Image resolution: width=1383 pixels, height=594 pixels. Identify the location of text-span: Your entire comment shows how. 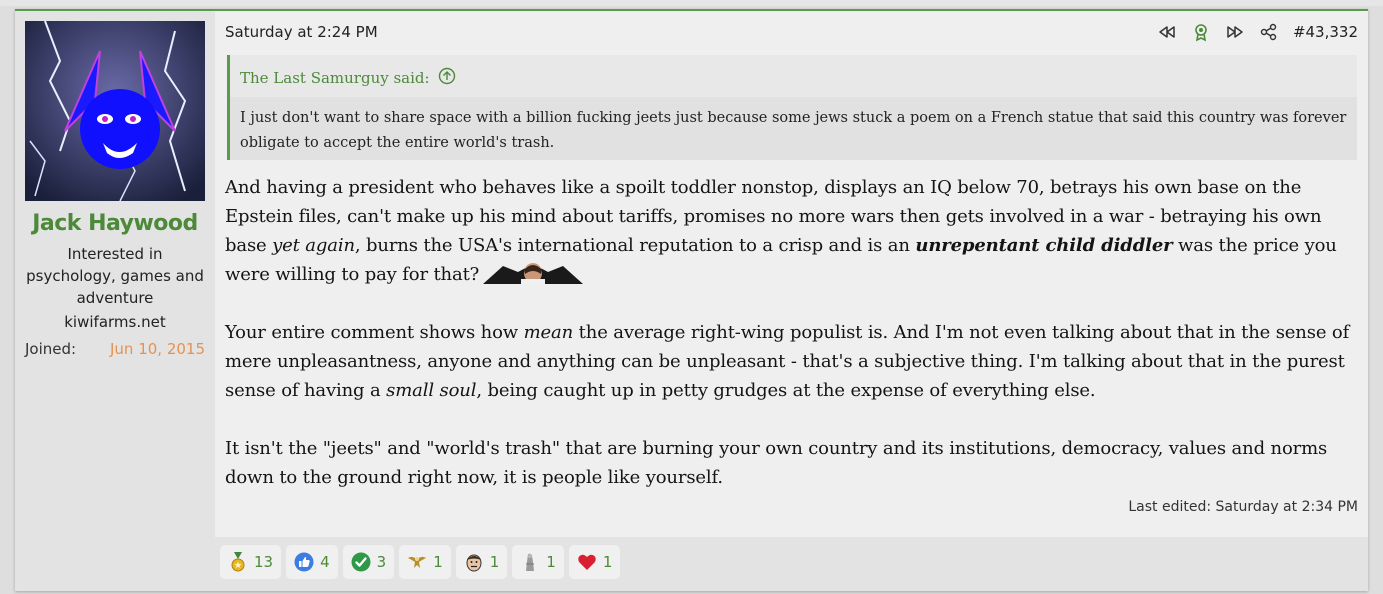
(374, 332).